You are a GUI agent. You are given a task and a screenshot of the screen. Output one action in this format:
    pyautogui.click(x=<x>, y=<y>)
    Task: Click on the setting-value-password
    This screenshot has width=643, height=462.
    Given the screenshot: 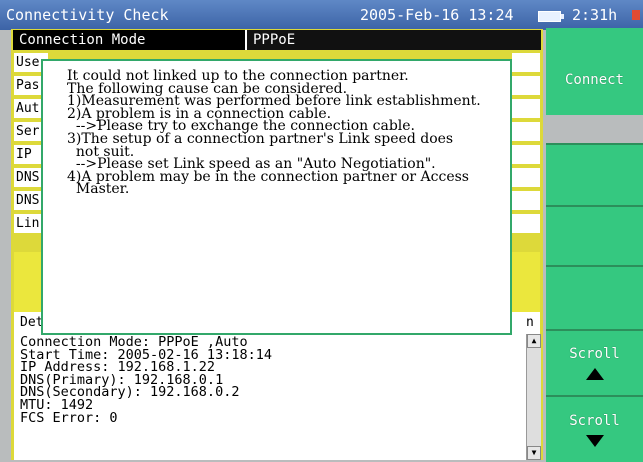 What is the action you would take?
    pyautogui.click(x=526, y=85)
    